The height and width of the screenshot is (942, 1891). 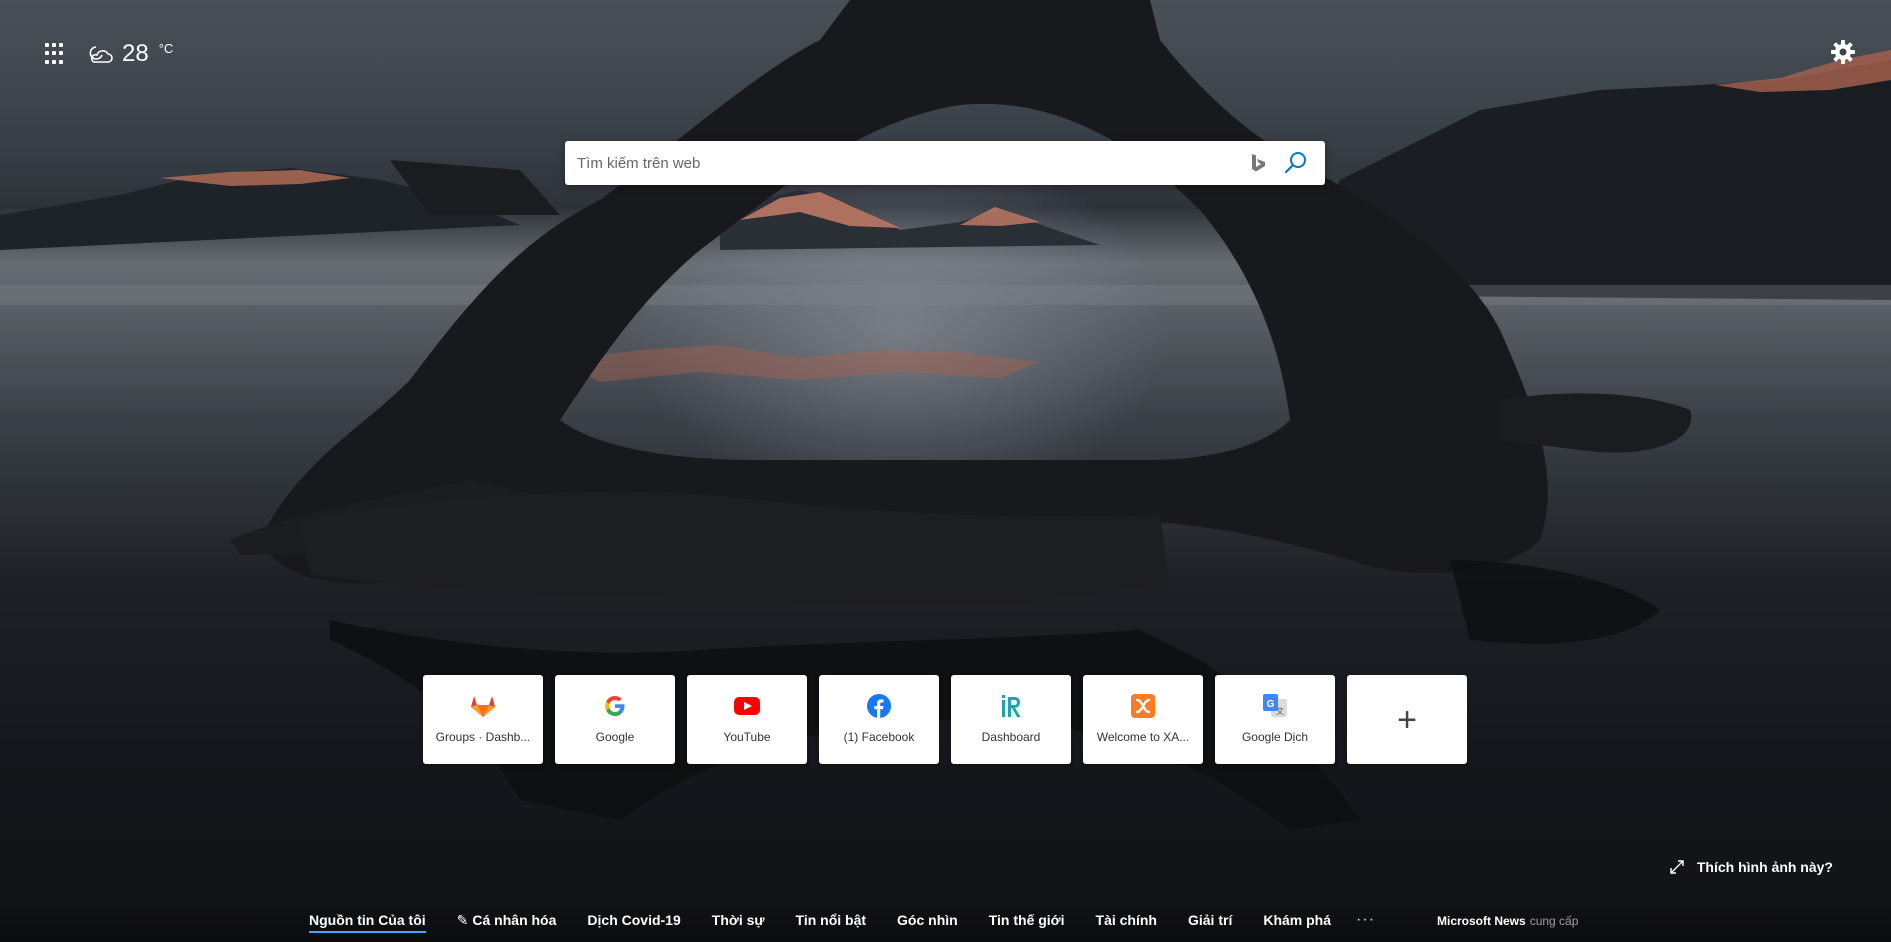 I want to click on quick-link-tile: (1) Facebook, so click(x=879, y=719).